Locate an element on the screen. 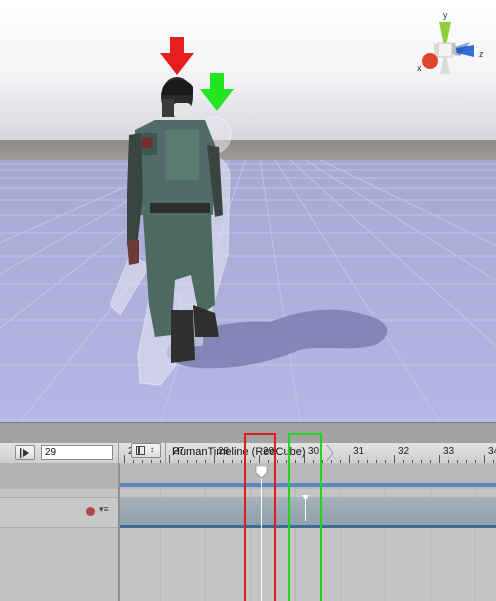 The image size is (496, 601). current-frame-field: 29 is located at coordinates (77, 452).